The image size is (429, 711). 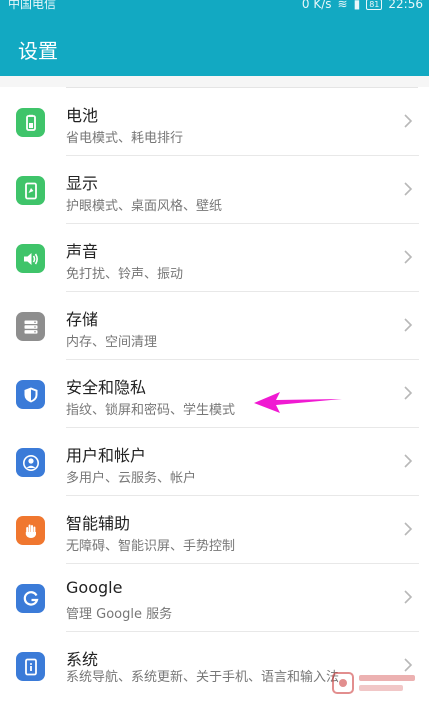 What do you see at coordinates (214, 190) in the screenshot?
I see `settings-item-display: 显示 护眼模式、桌面风格、壁纸` at bounding box center [214, 190].